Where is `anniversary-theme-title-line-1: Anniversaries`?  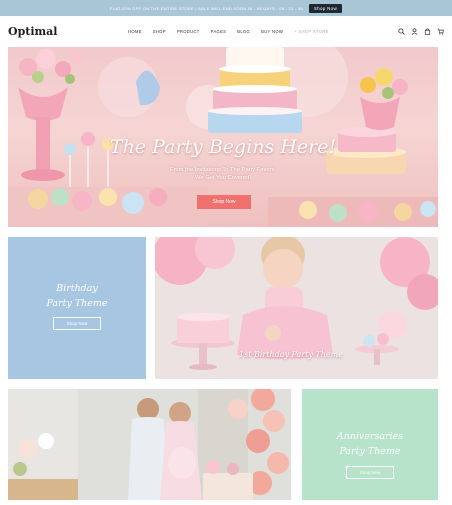 anniversary-theme-title-line-1: Anniversaries is located at coordinates (370, 436).